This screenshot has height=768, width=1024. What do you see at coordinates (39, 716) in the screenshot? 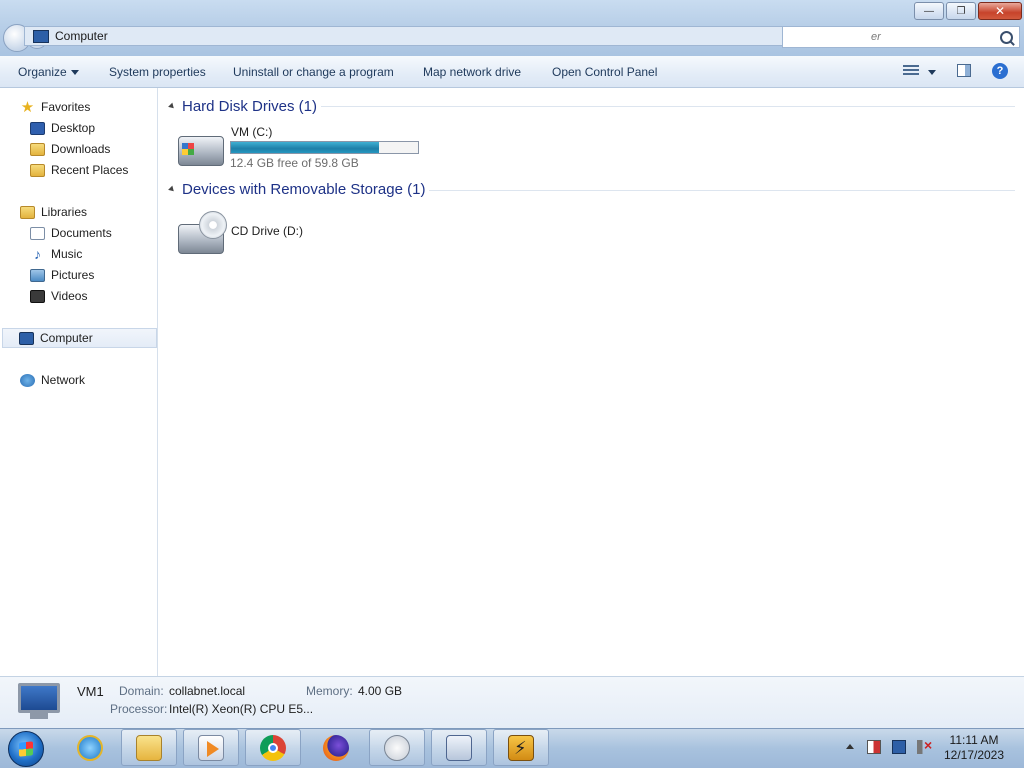
I see `monitor-stand` at bounding box center [39, 716].